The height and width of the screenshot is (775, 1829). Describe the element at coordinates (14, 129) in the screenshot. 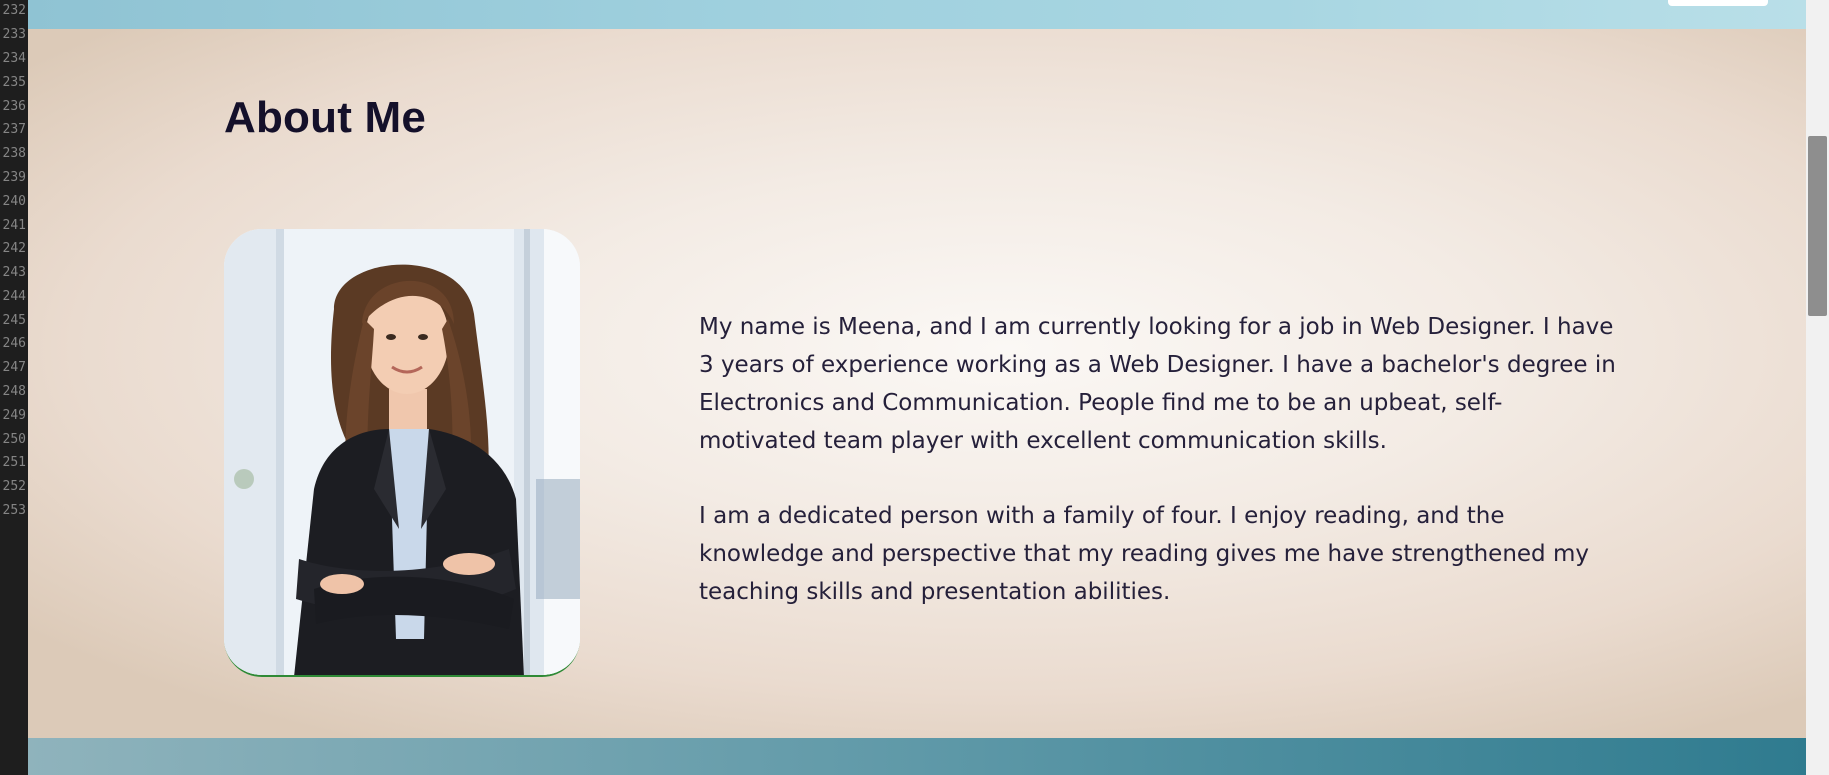

I see `line-number: 237` at that location.